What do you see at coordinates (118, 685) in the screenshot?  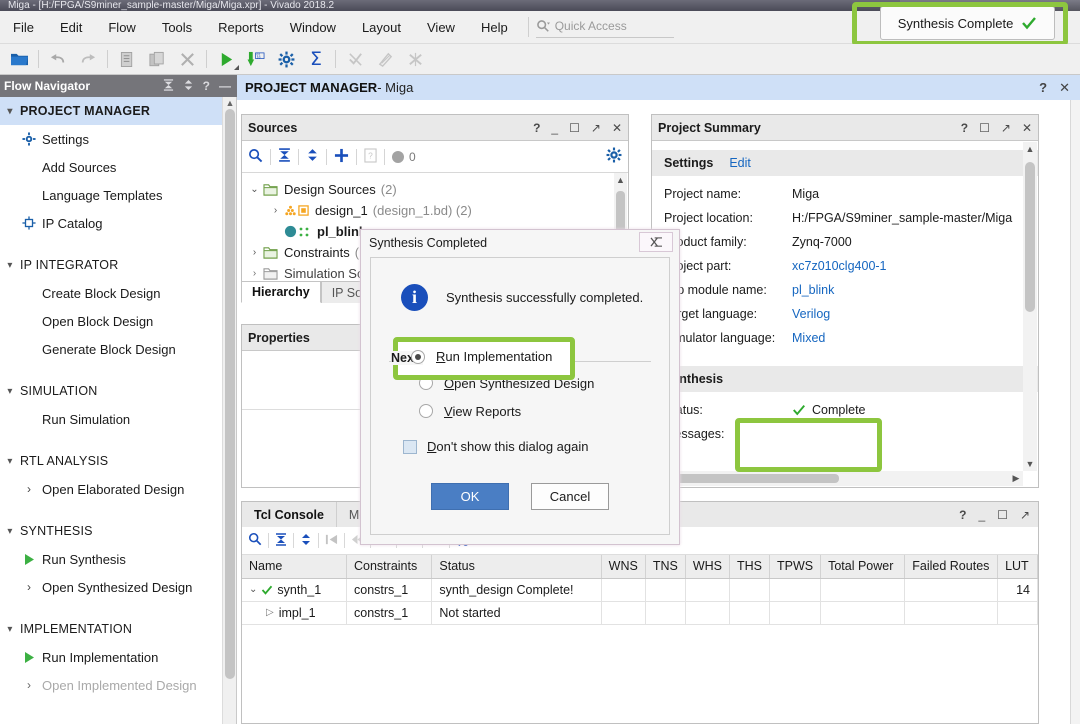 I see `sidebar-item-open-implemented-design: › Open Implemented Design` at bounding box center [118, 685].